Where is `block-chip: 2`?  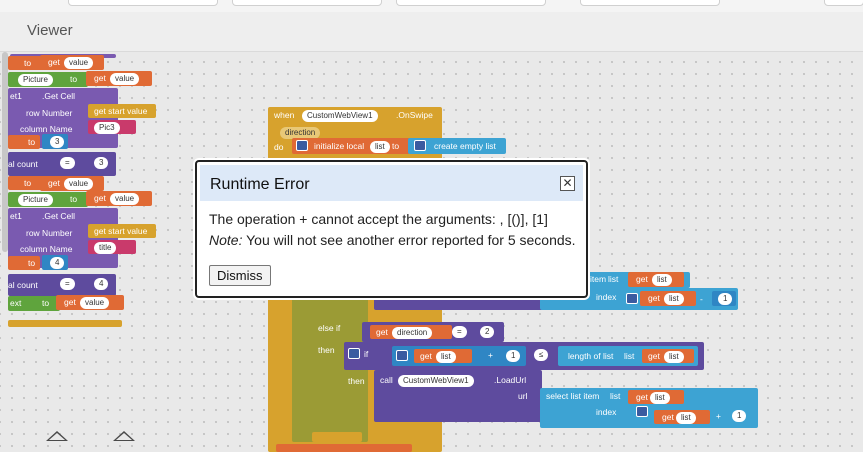 block-chip: 2 is located at coordinates (487, 332).